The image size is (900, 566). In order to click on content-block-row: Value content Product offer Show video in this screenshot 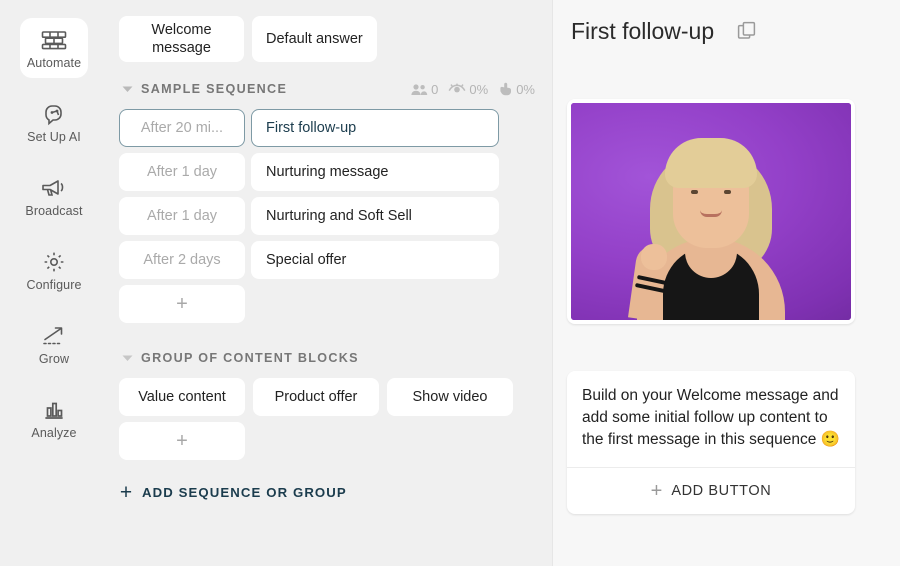, I will do `click(336, 397)`.